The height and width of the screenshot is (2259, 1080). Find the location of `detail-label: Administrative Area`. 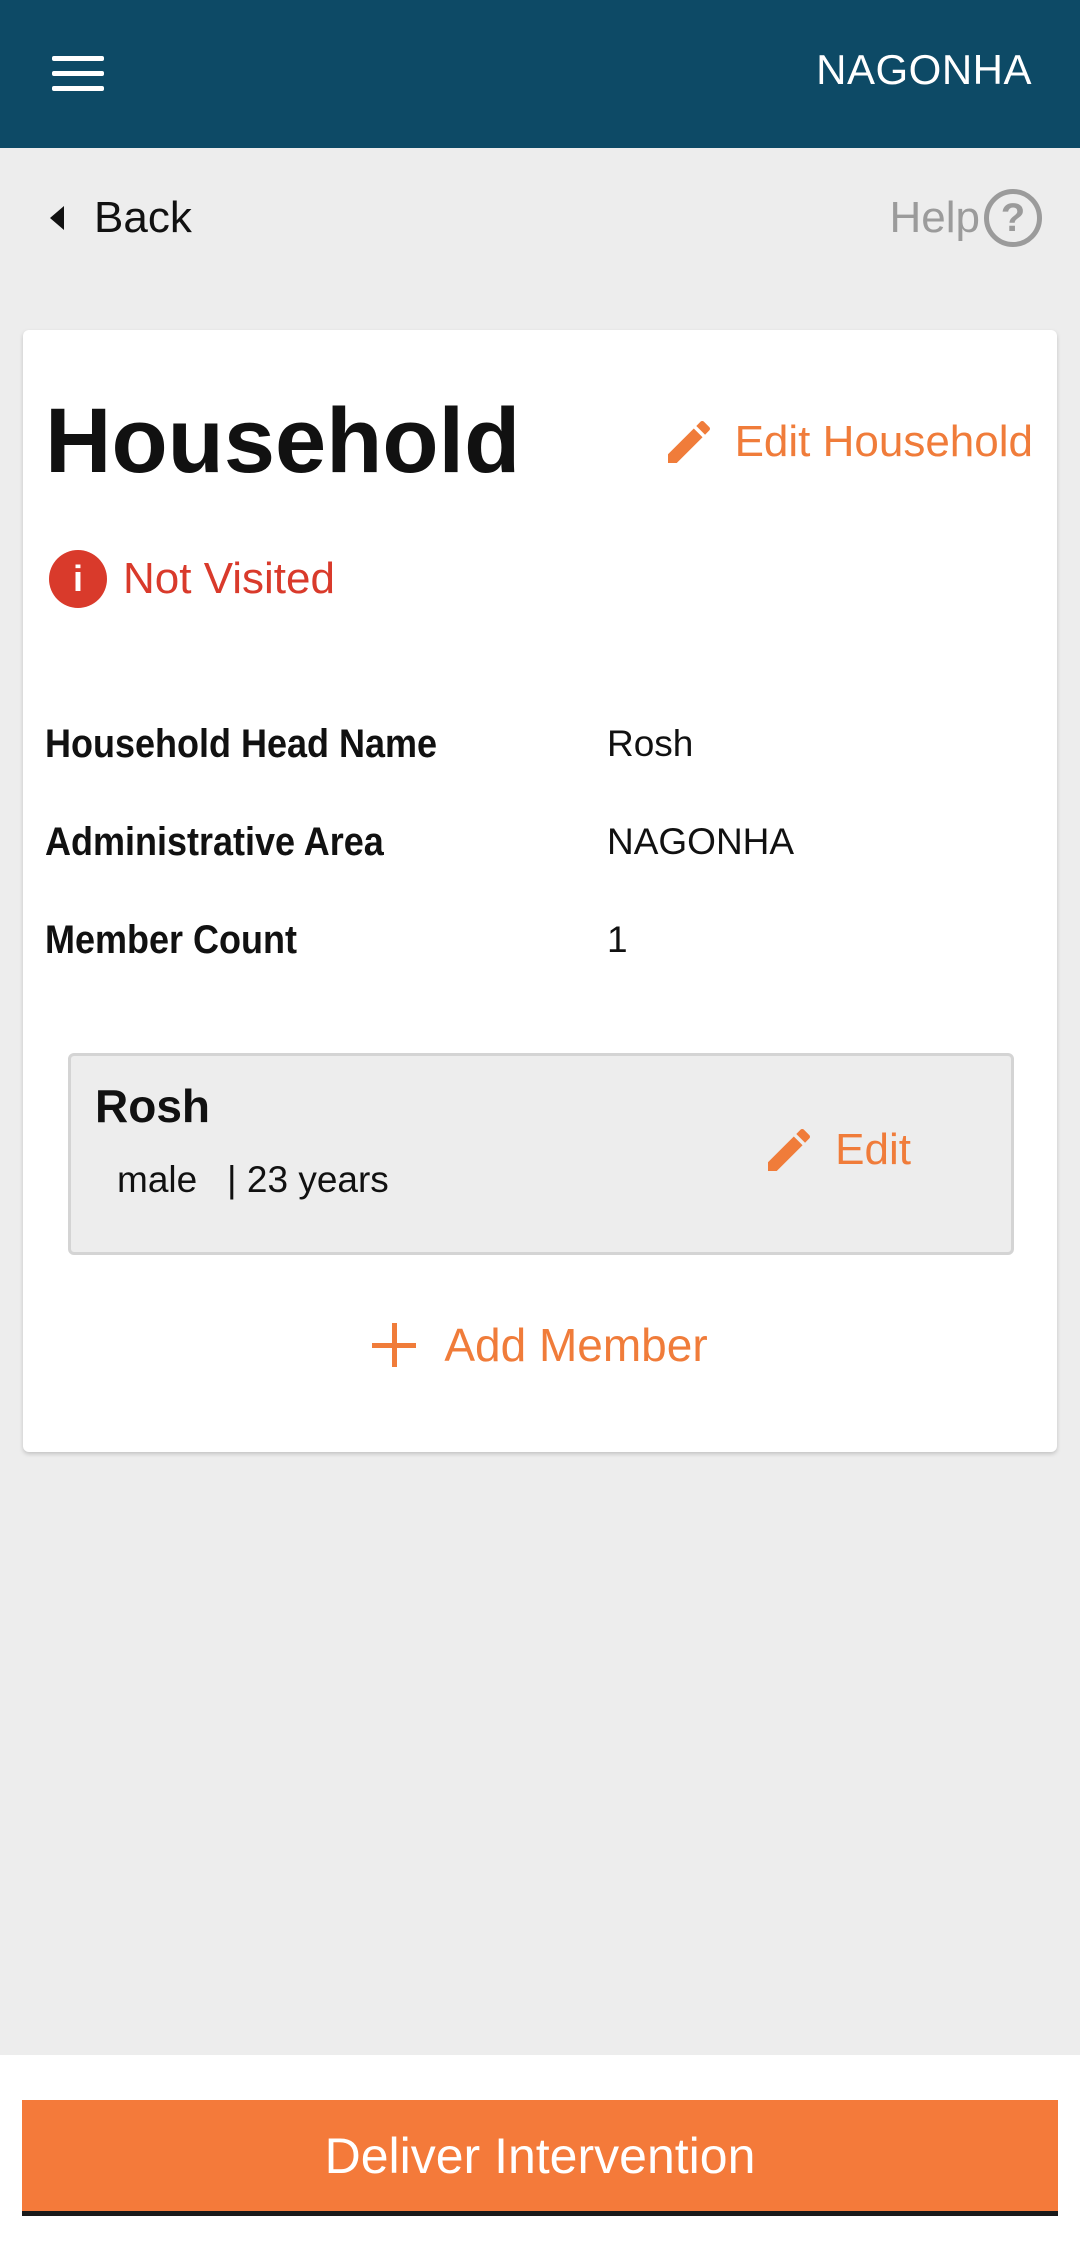

detail-label: Administrative Area is located at coordinates (214, 842).